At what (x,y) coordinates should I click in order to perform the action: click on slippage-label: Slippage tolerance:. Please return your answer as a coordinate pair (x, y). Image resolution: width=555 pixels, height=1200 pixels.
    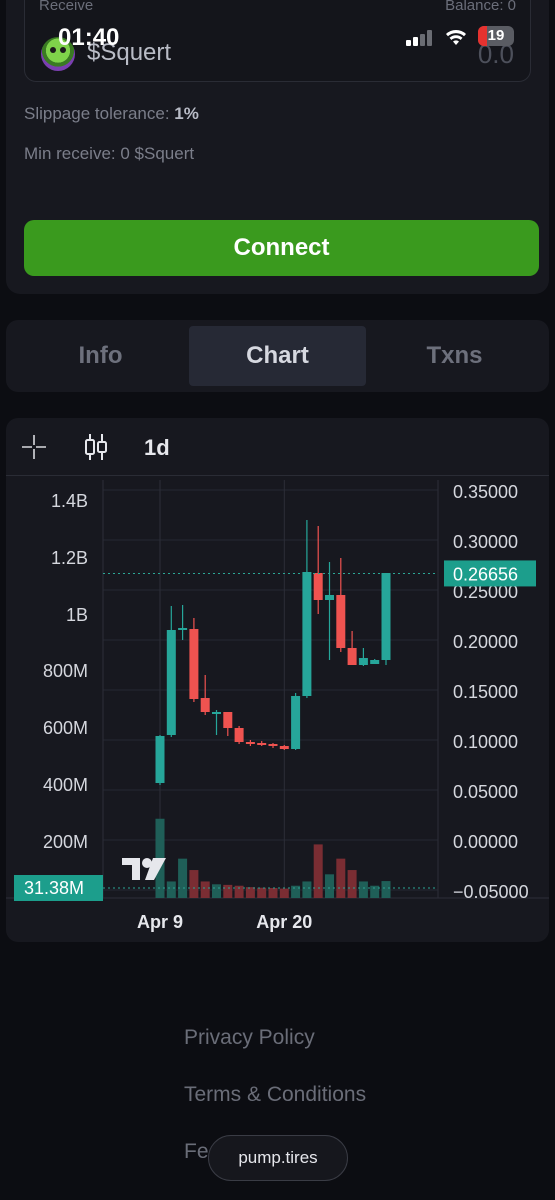
    Looking at the image, I should click on (97, 113).